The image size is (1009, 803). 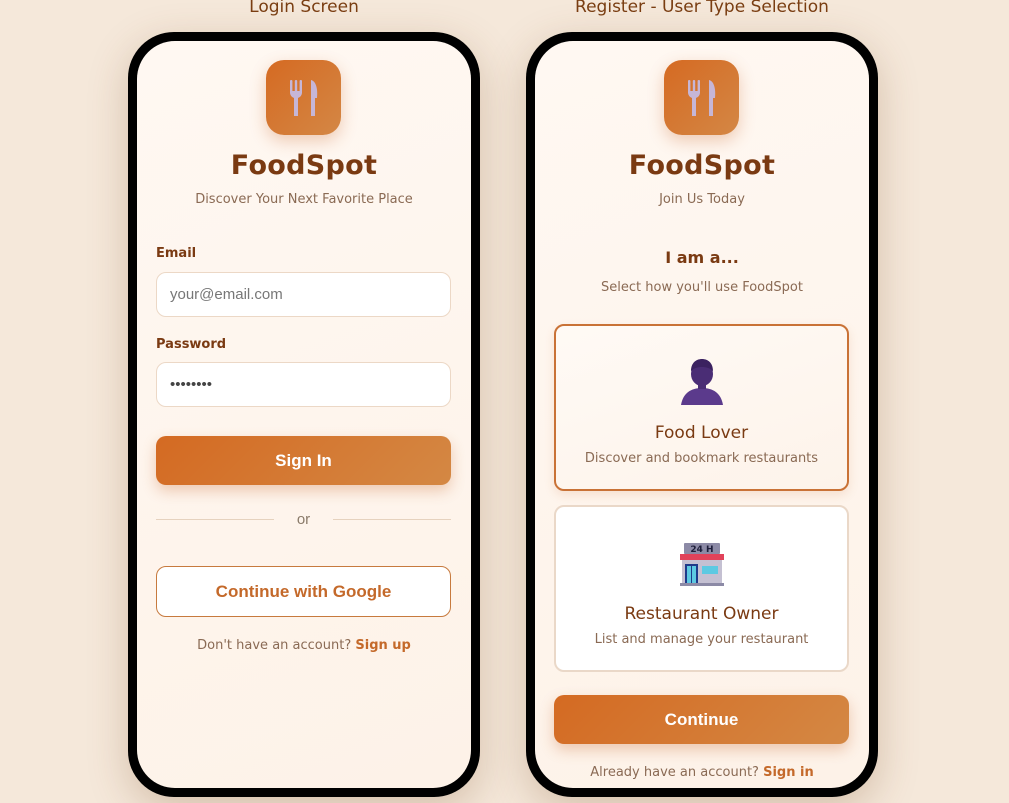 I want to click on store-24h-icon: 24 H, so click(x=701, y=564).